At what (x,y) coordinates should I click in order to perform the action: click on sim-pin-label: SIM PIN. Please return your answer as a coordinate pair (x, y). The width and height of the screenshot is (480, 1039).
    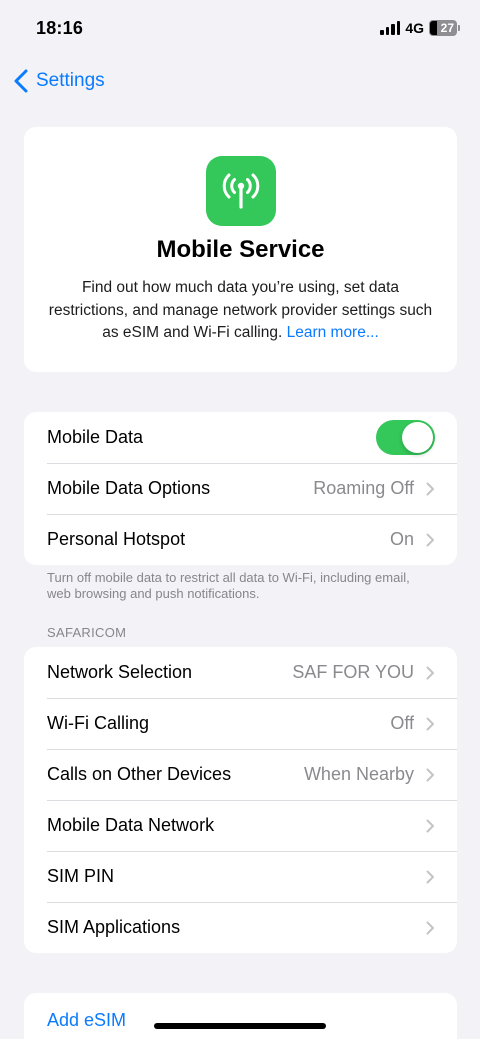
    Looking at the image, I should click on (81, 876).